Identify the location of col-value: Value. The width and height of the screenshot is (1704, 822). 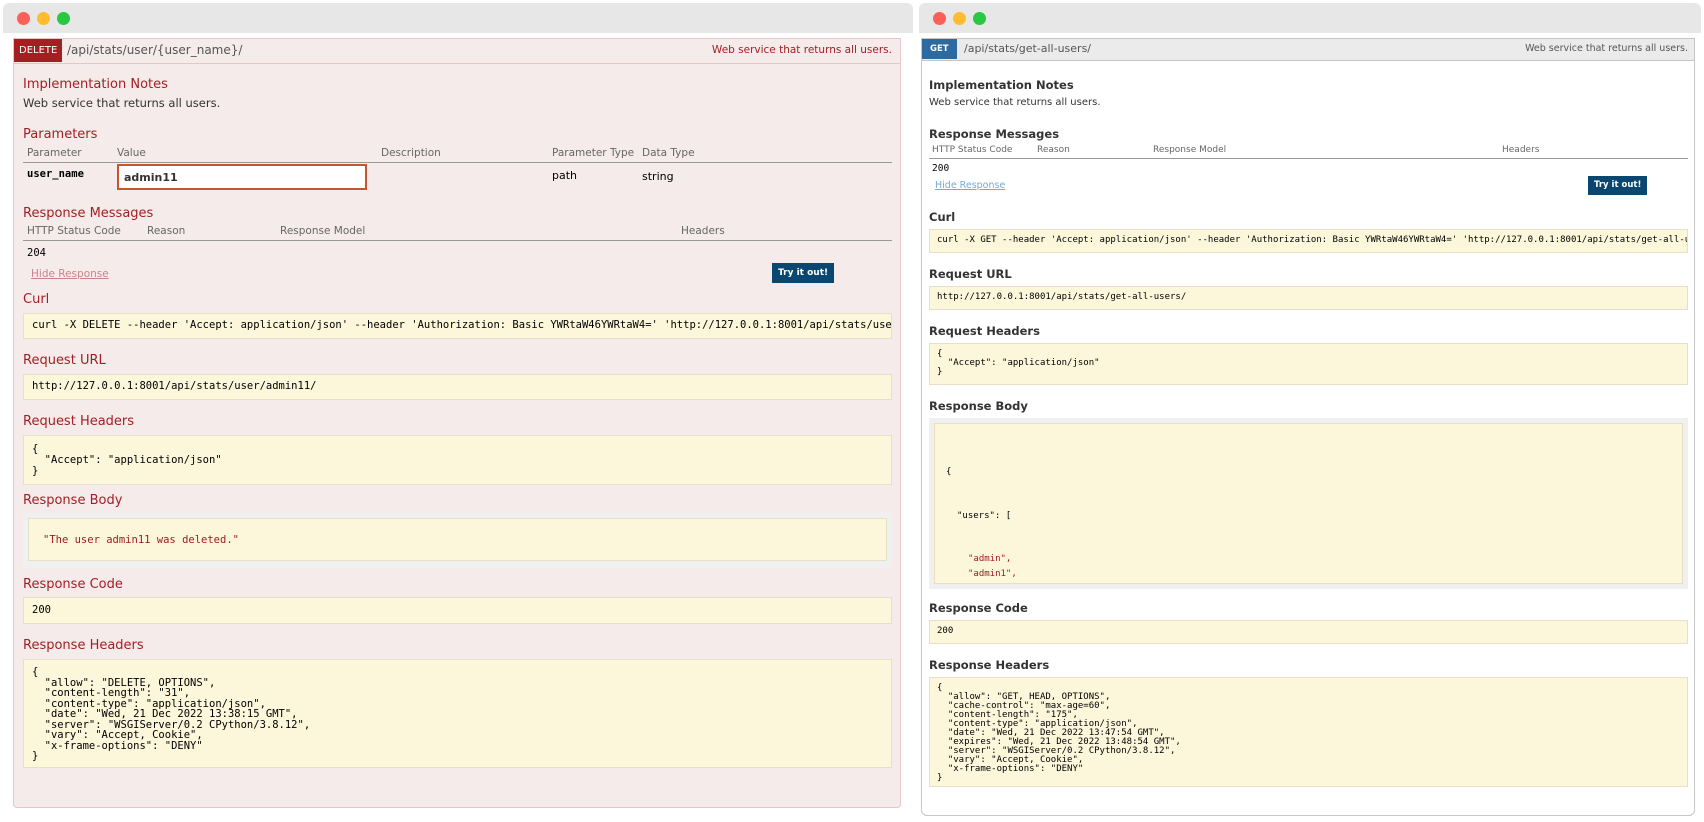
(131, 153).